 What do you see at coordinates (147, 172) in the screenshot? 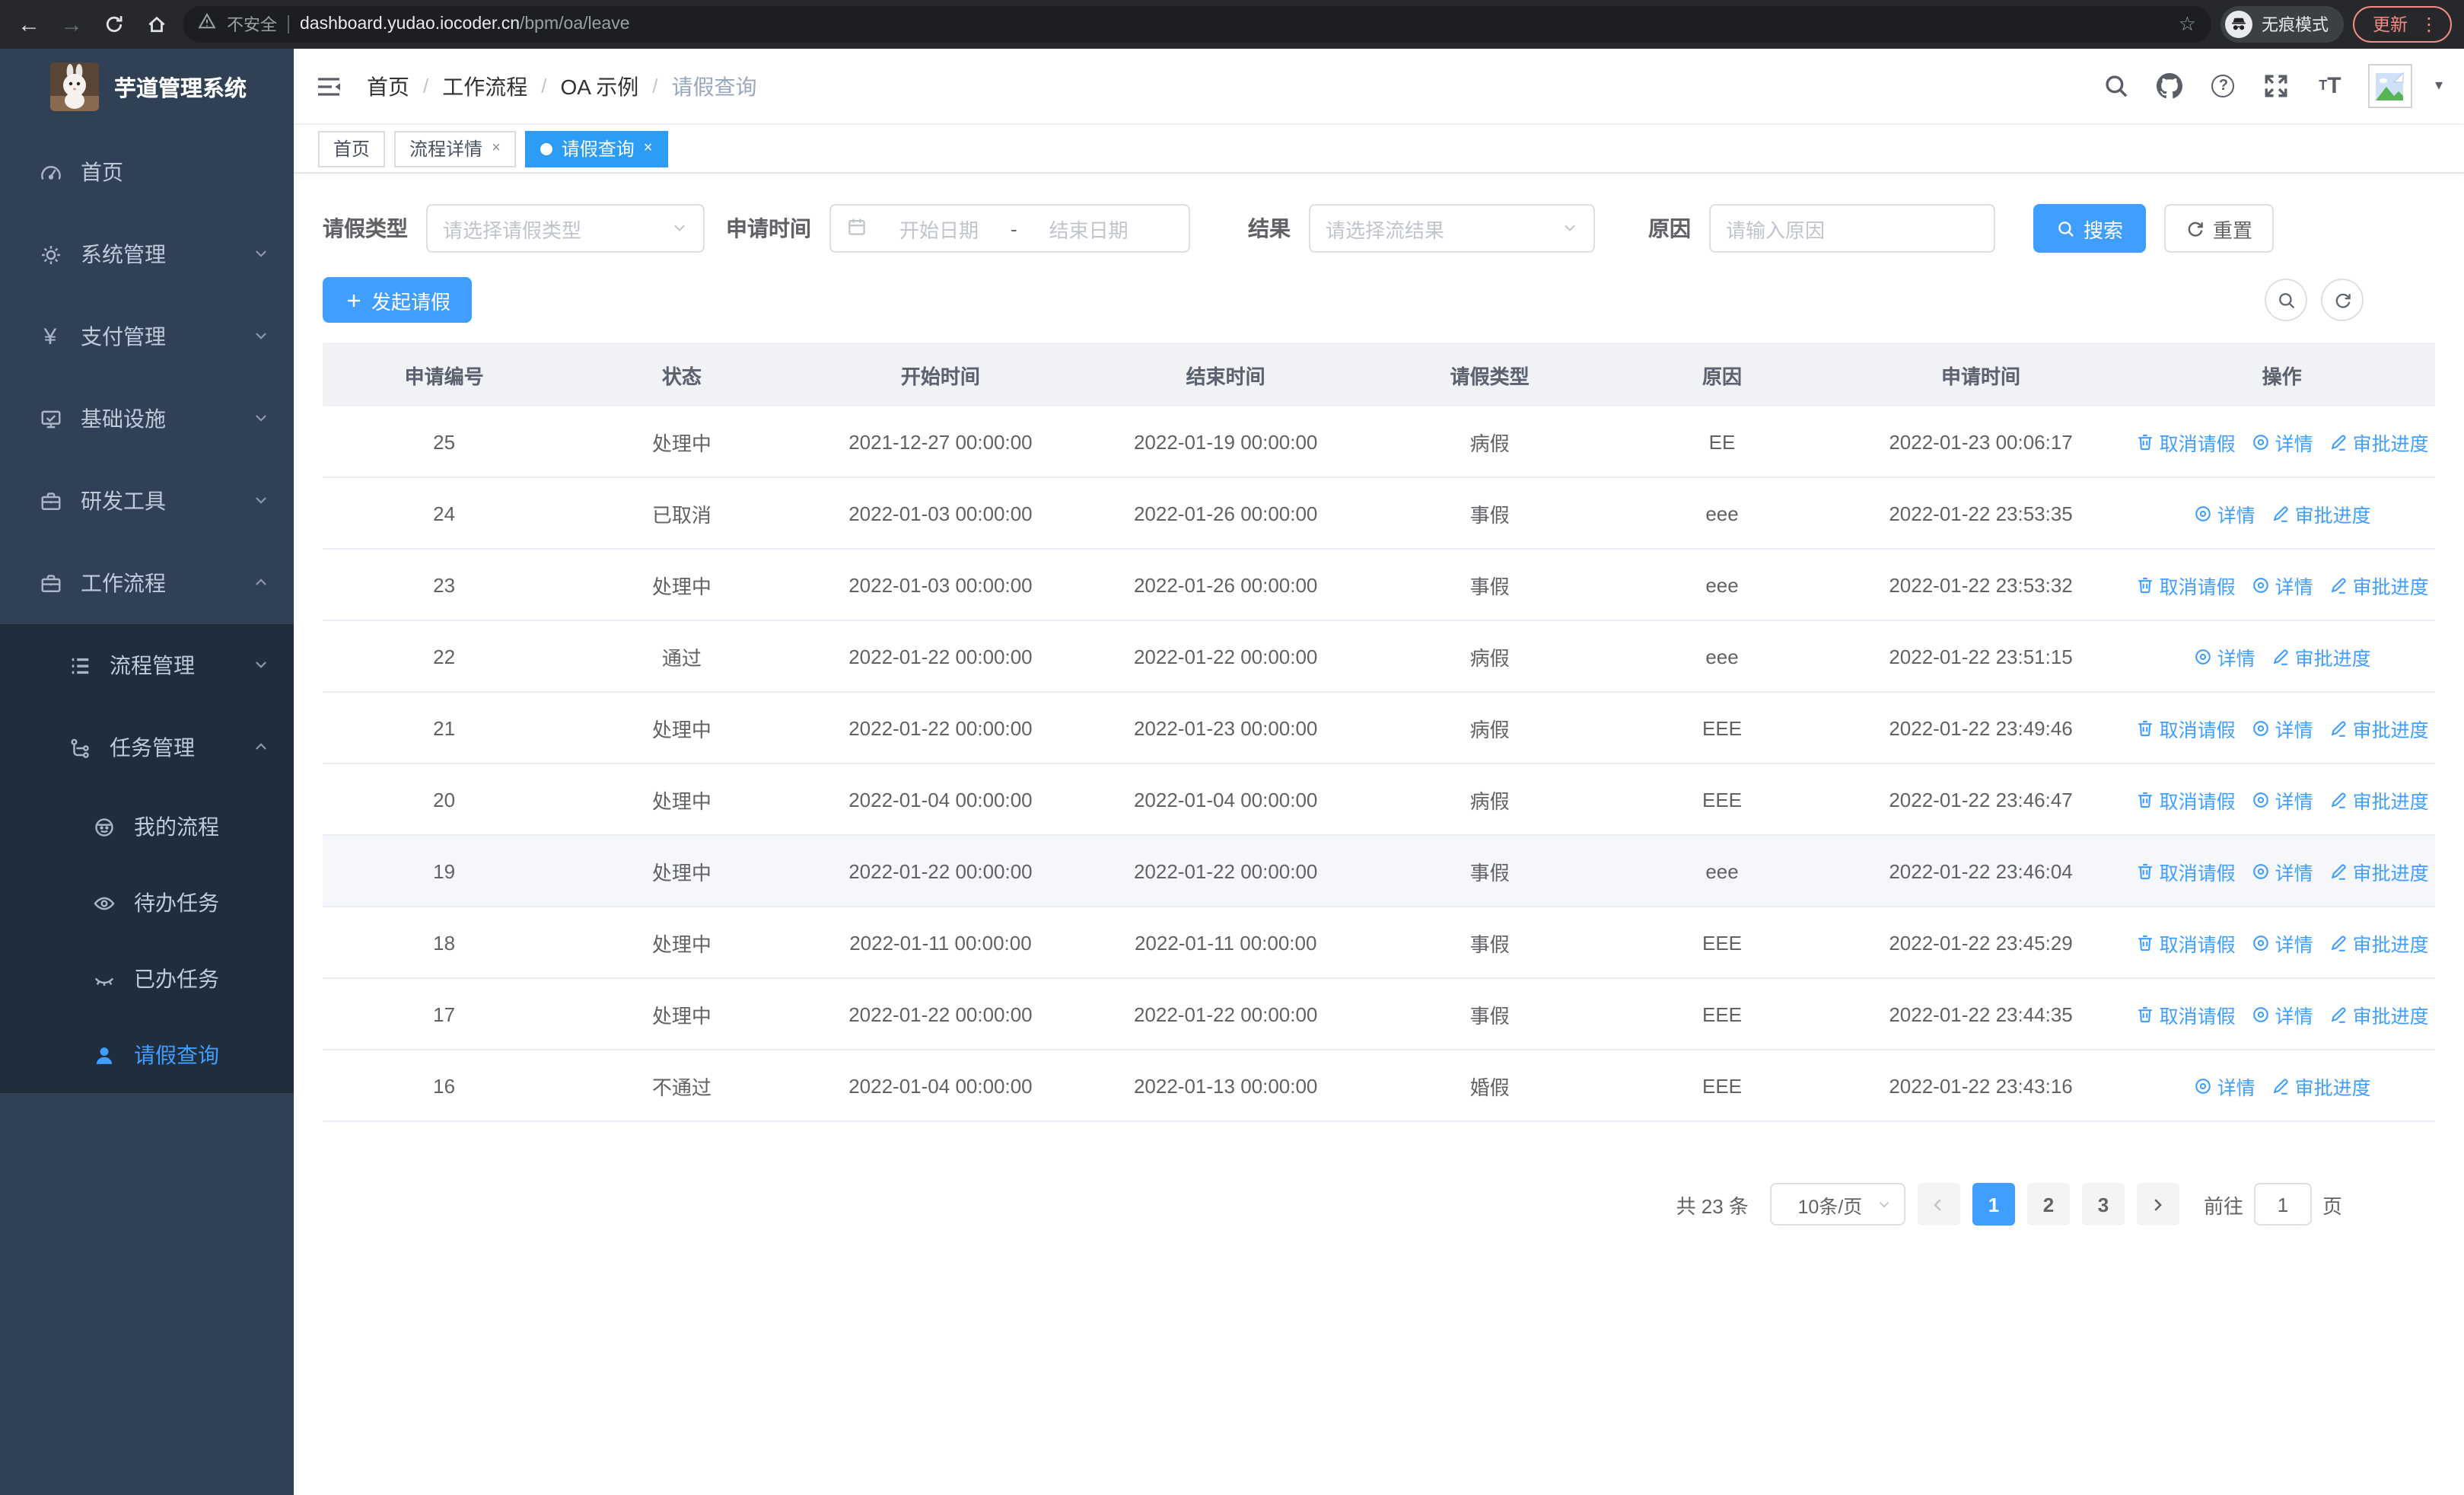
I see `sidebar-item-home: 首页` at bounding box center [147, 172].